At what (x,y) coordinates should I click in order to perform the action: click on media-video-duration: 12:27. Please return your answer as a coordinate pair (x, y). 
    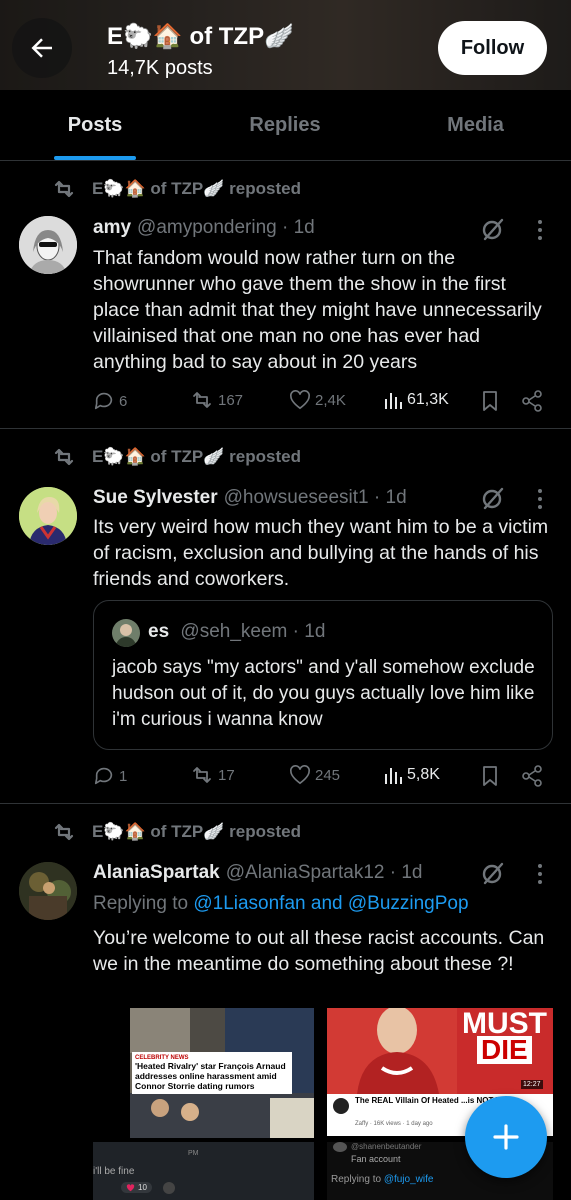
    Looking at the image, I should click on (532, 1084).